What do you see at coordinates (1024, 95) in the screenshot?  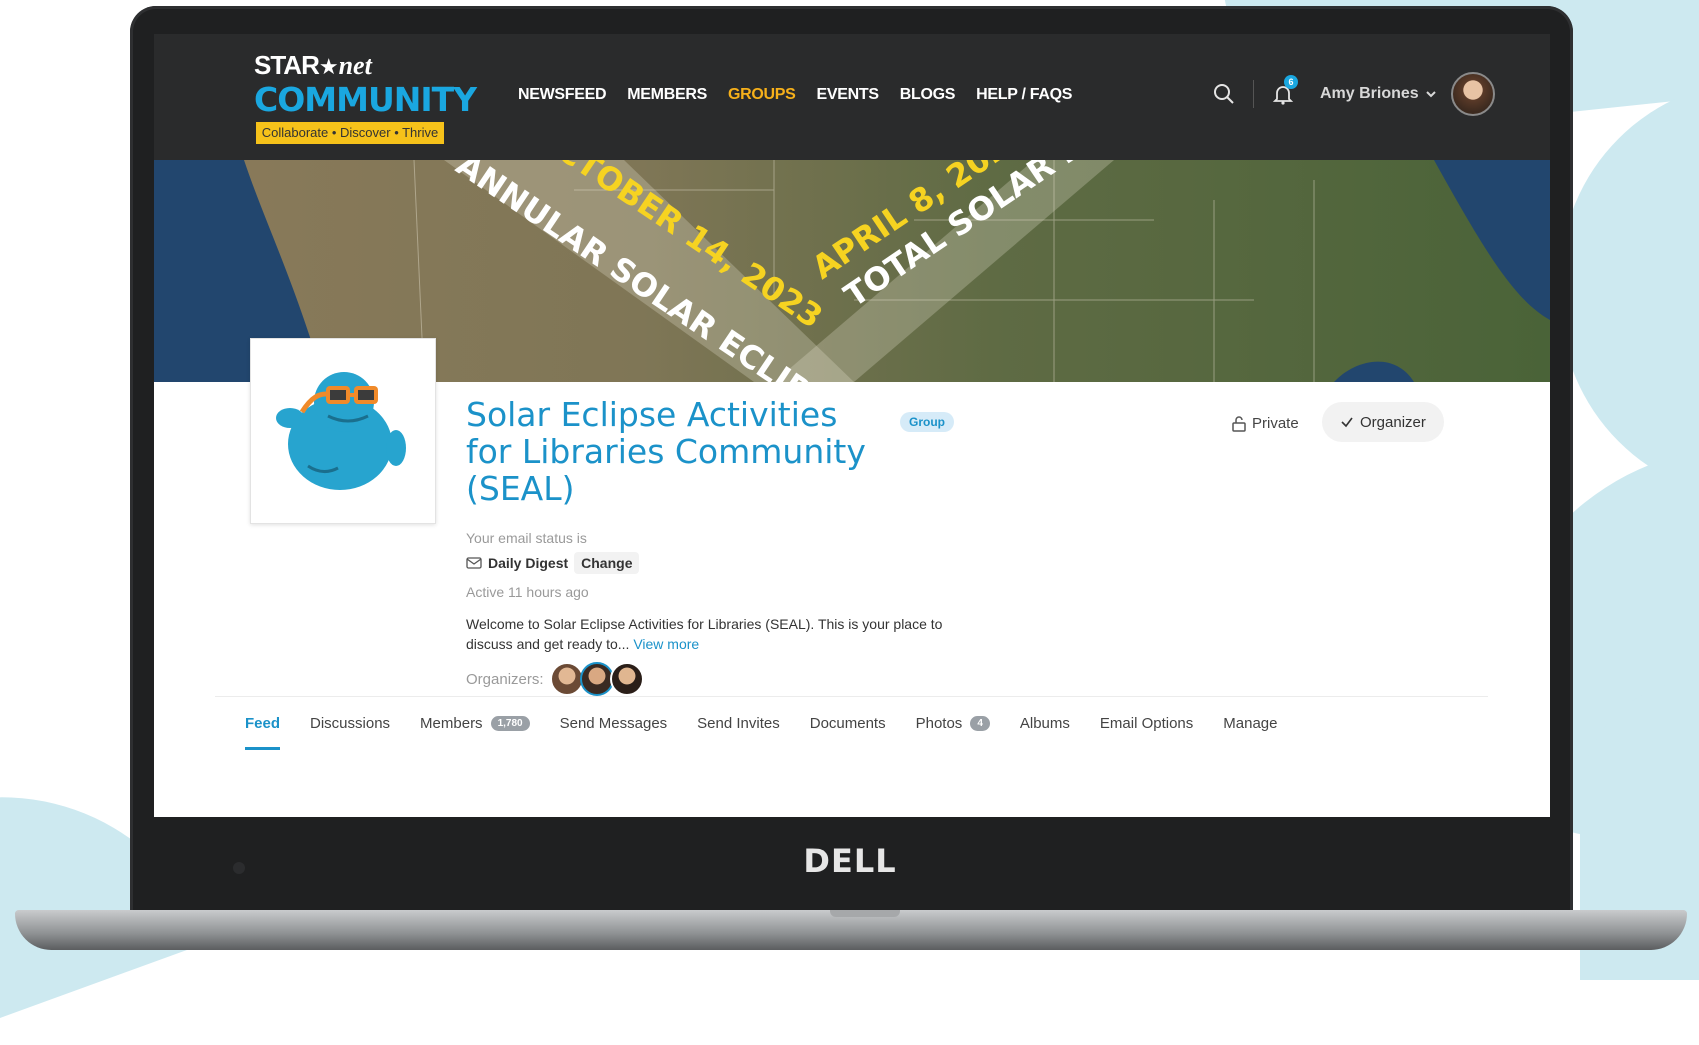 I see `nav-help-faqs: HELP / FAQS` at bounding box center [1024, 95].